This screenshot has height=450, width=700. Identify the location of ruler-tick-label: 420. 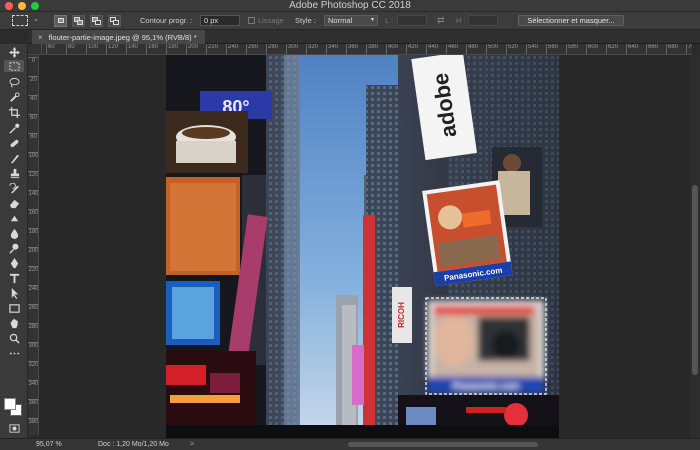
(412, 49).